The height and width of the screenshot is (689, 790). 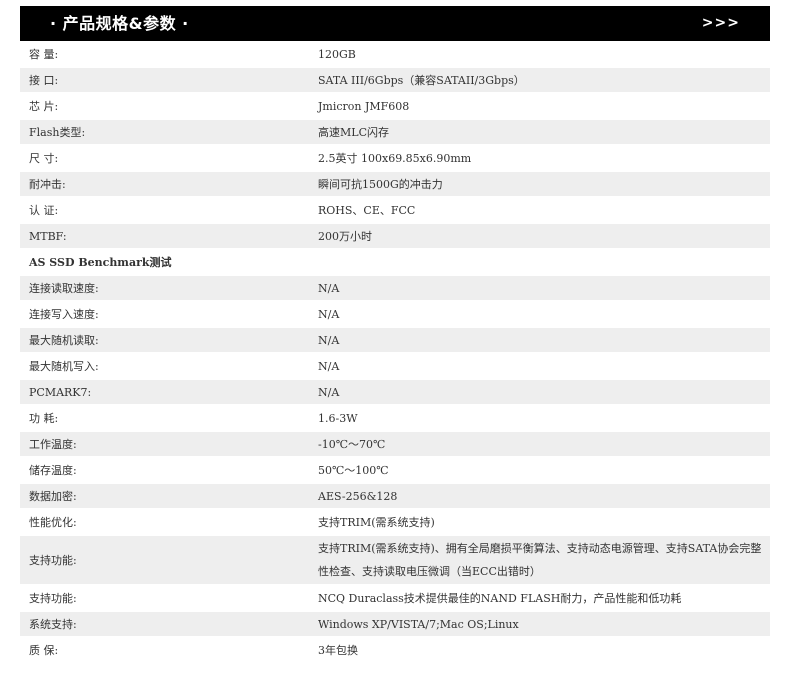 I want to click on spec-label: 耐冲击:, so click(x=47, y=184).